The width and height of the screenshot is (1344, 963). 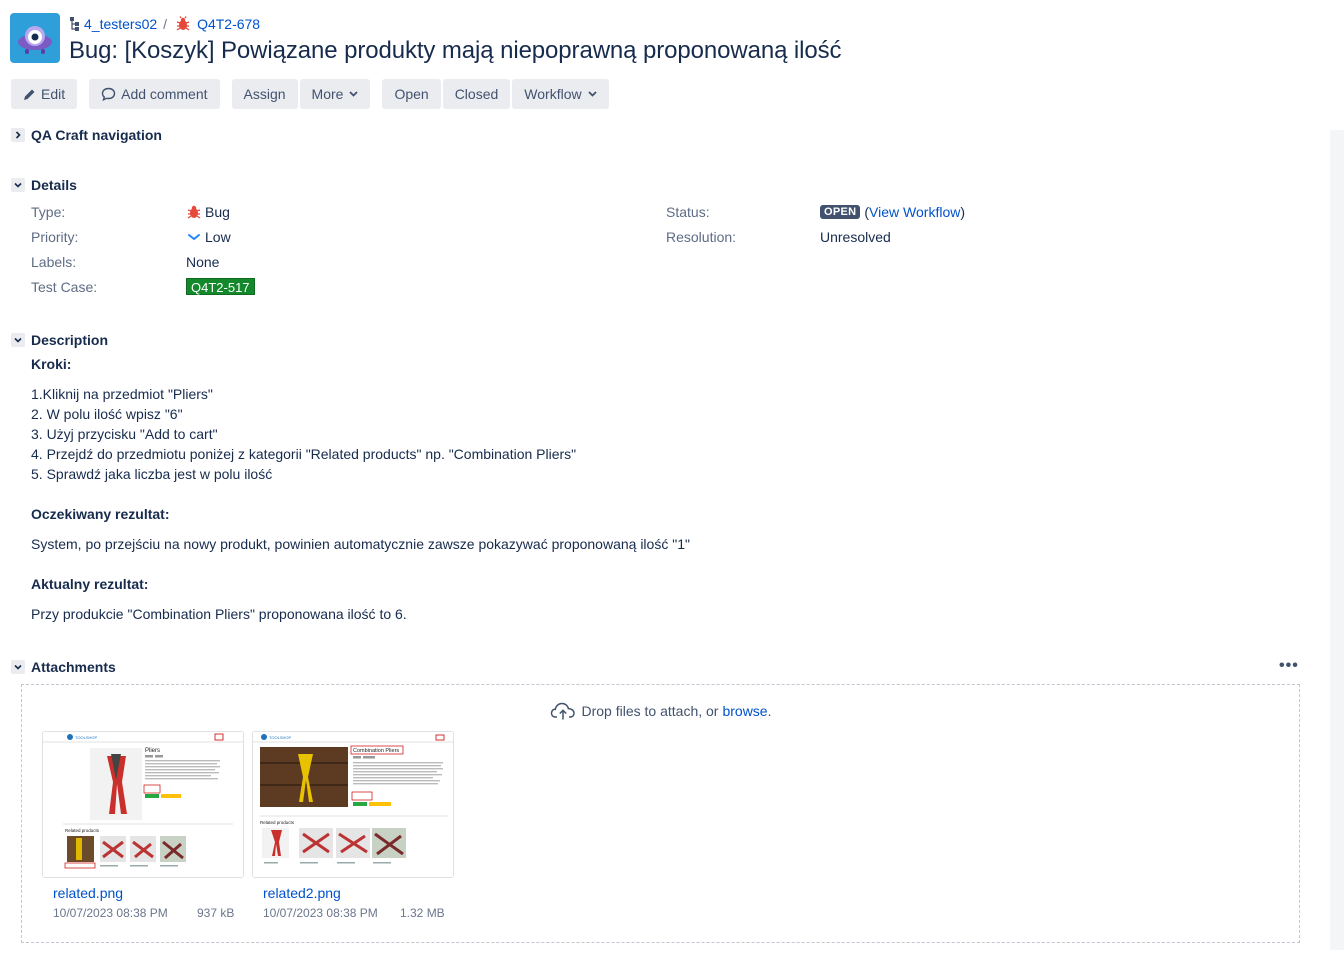 I want to click on issue-toolbar: Edit Add comment Assign More Open Closed, so click(x=316, y=94).